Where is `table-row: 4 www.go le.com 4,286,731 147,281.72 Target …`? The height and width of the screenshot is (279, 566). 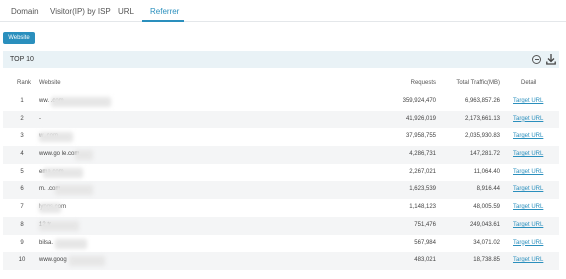 table-row: 4 www.go le.com 4,286,731 147,281.72 Target … is located at coordinates (281, 155).